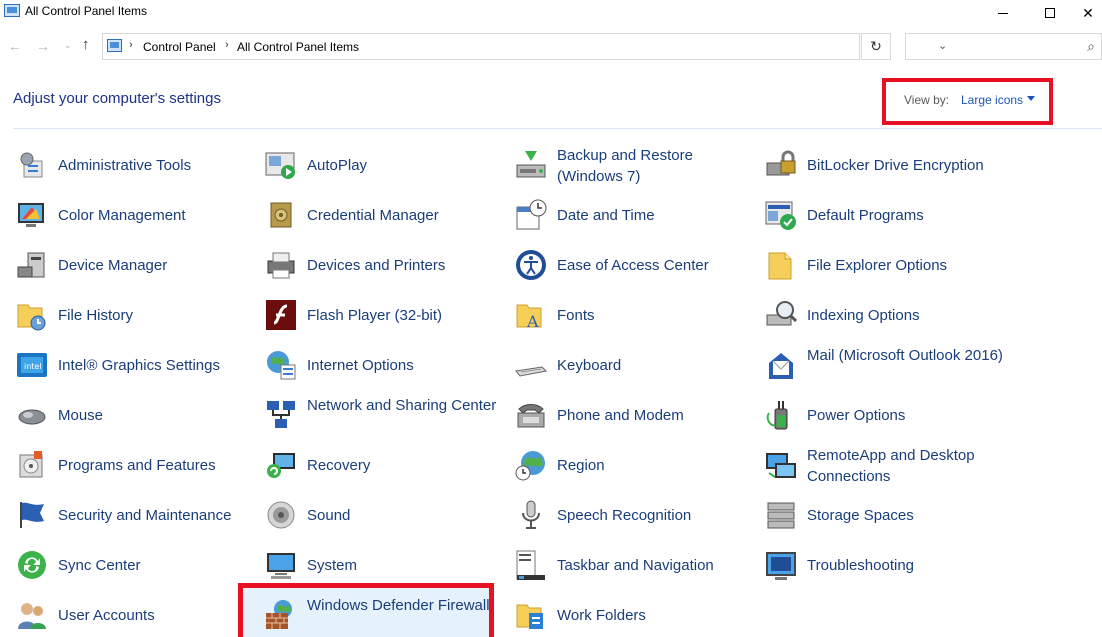 The width and height of the screenshot is (1102, 637). Describe the element at coordinates (581, 465) in the screenshot. I see `item-label: Region` at that location.